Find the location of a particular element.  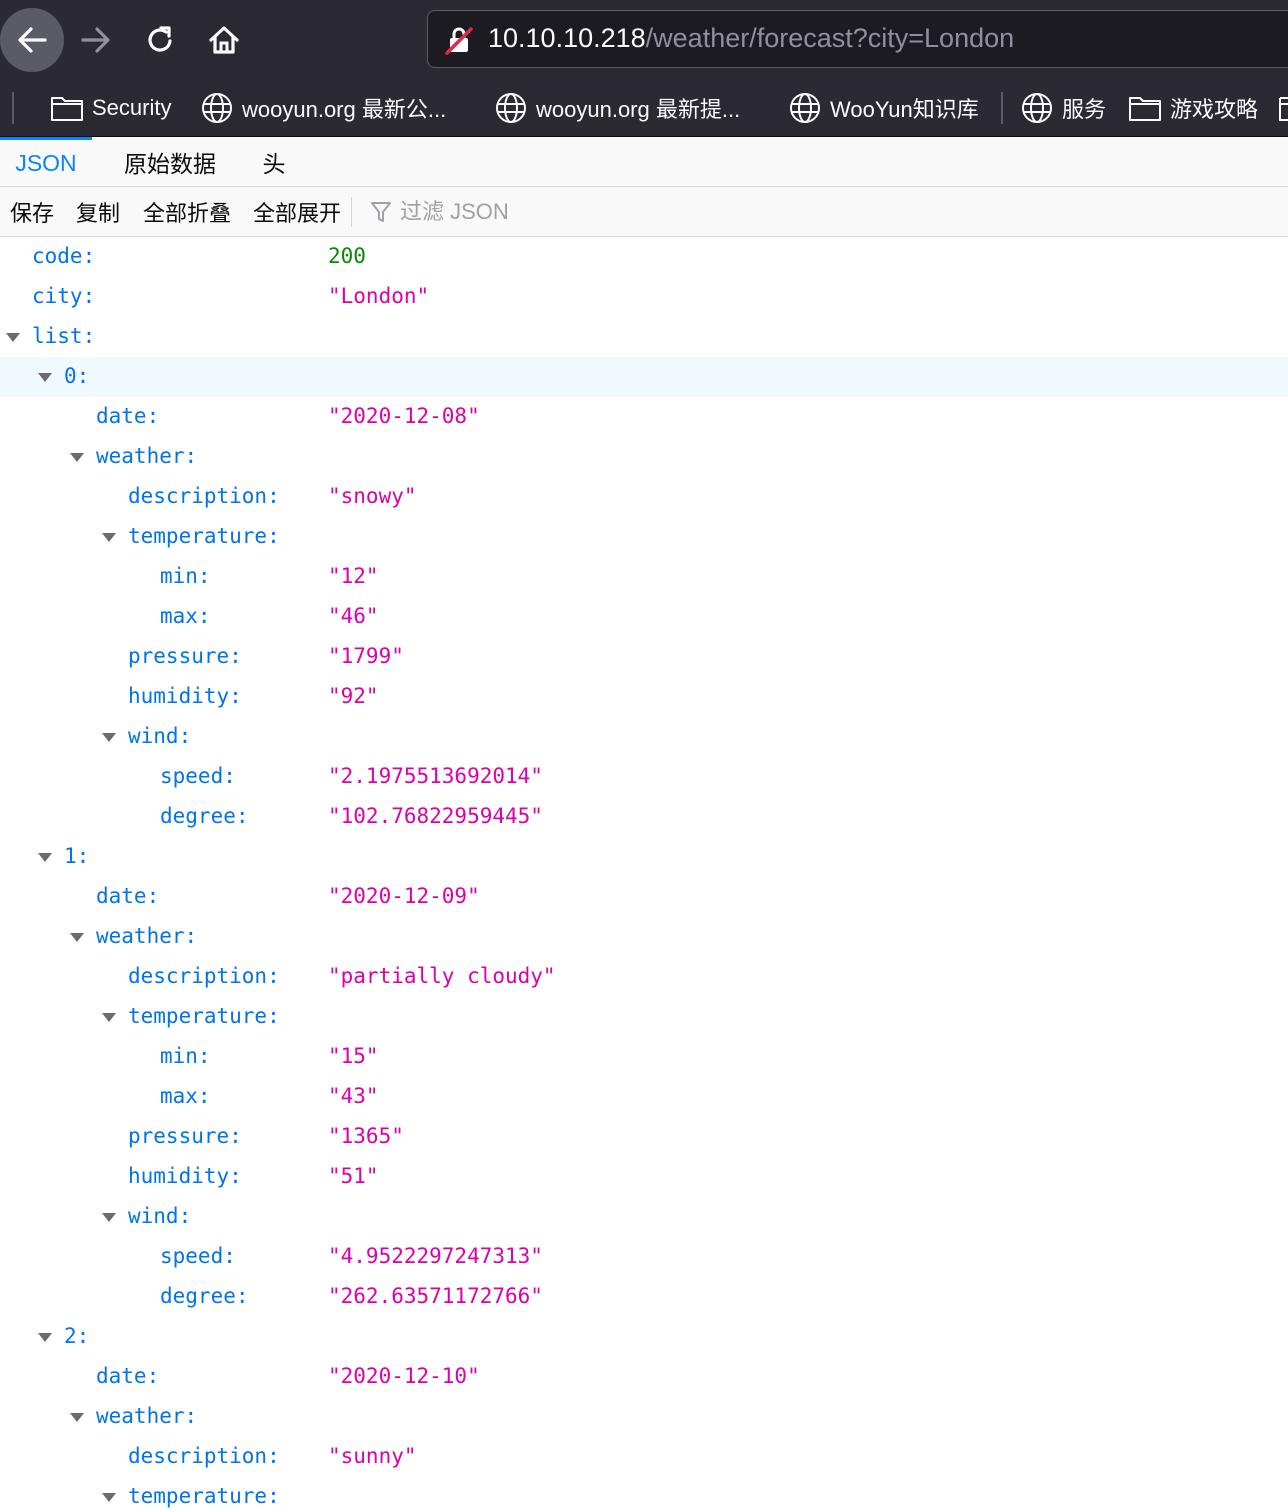

home-button is located at coordinates (224, 40).